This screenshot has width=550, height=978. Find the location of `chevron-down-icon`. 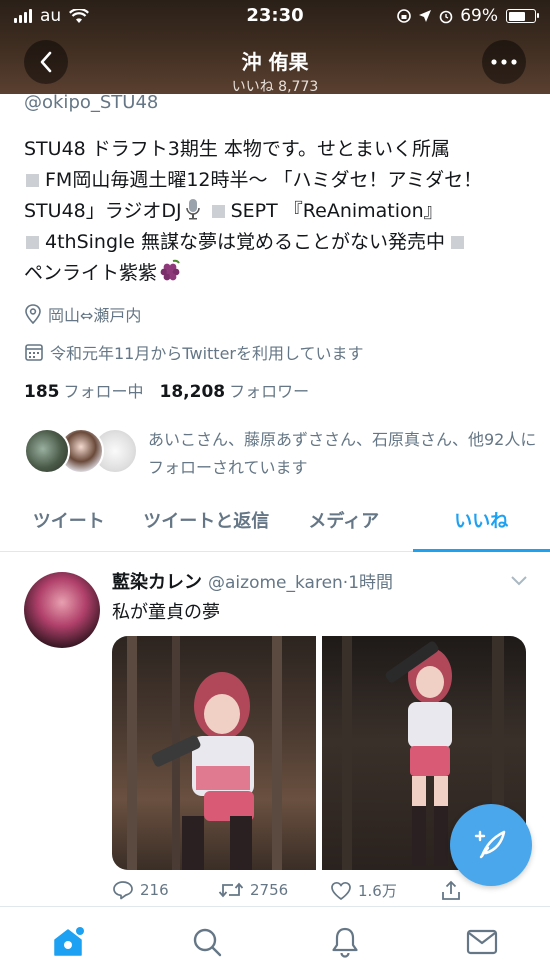

chevron-down-icon is located at coordinates (519, 581).